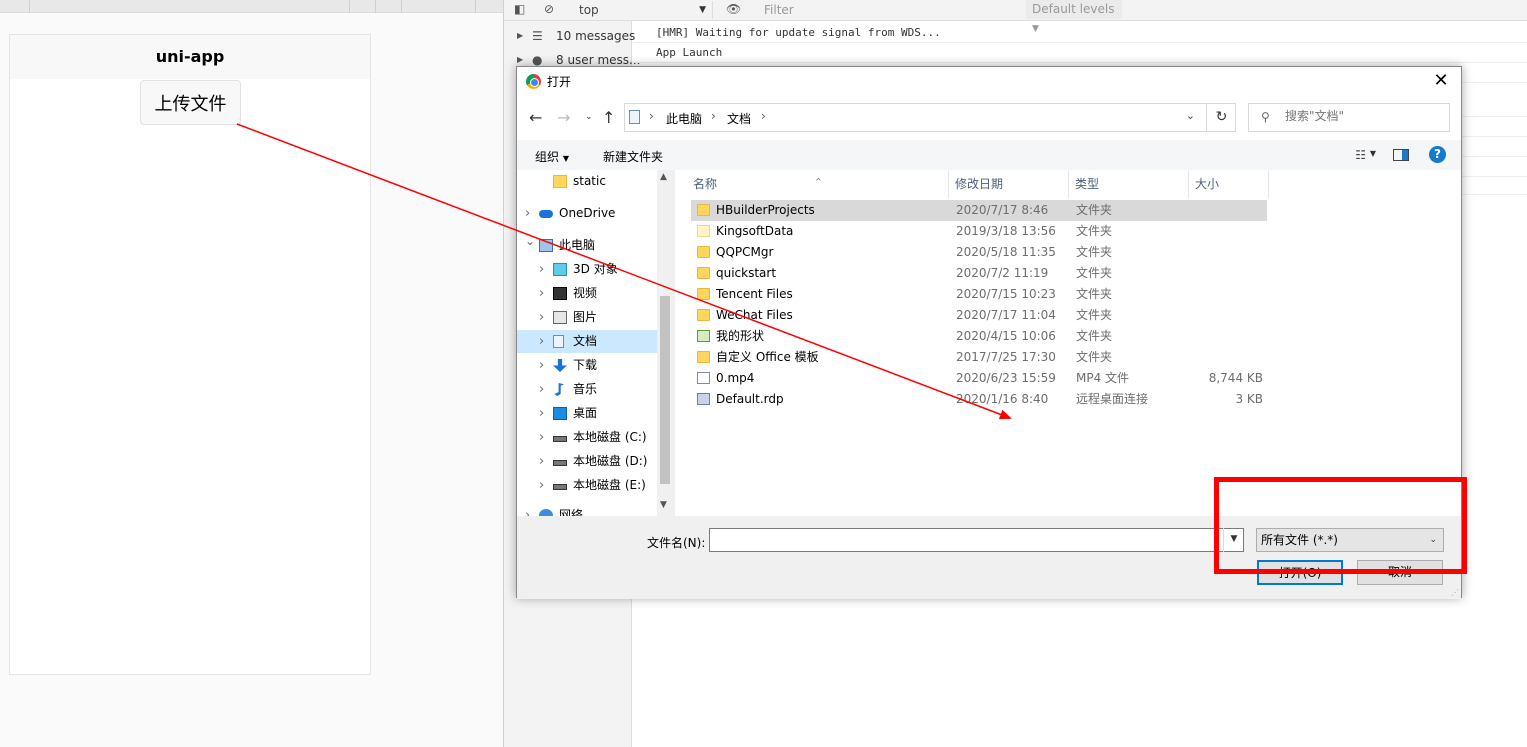 The width and height of the screenshot is (1527, 747). Describe the element at coordinates (587, 317) in the screenshot. I see `nav-item: › 图片` at that location.